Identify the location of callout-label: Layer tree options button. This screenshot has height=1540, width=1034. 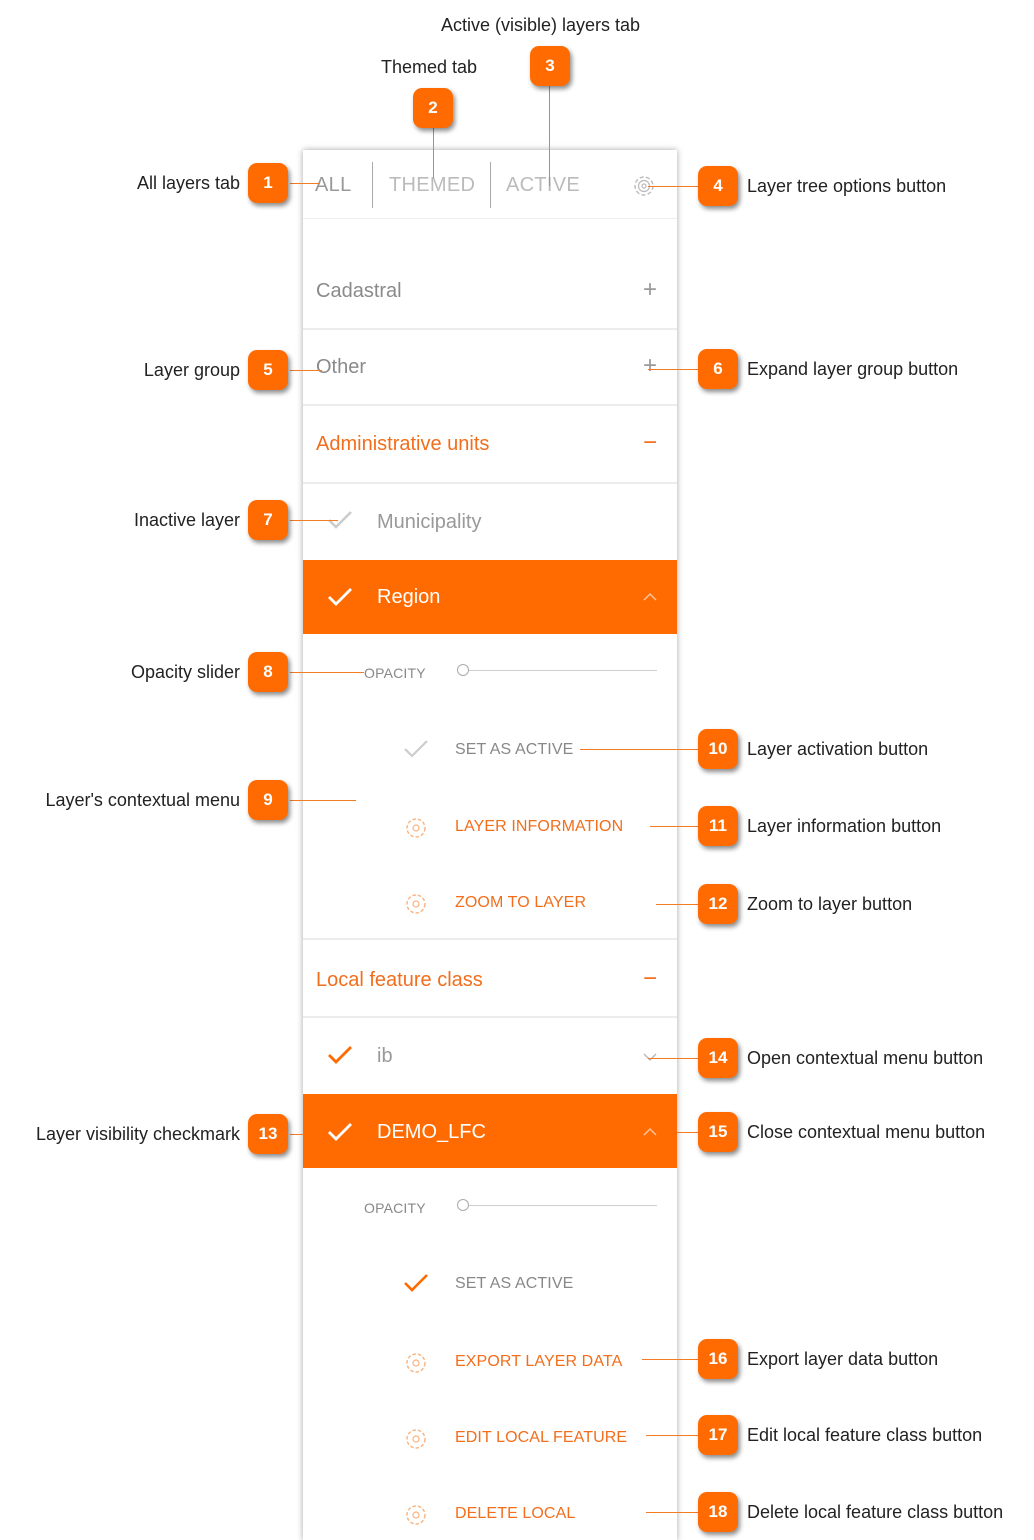
(847, 186).